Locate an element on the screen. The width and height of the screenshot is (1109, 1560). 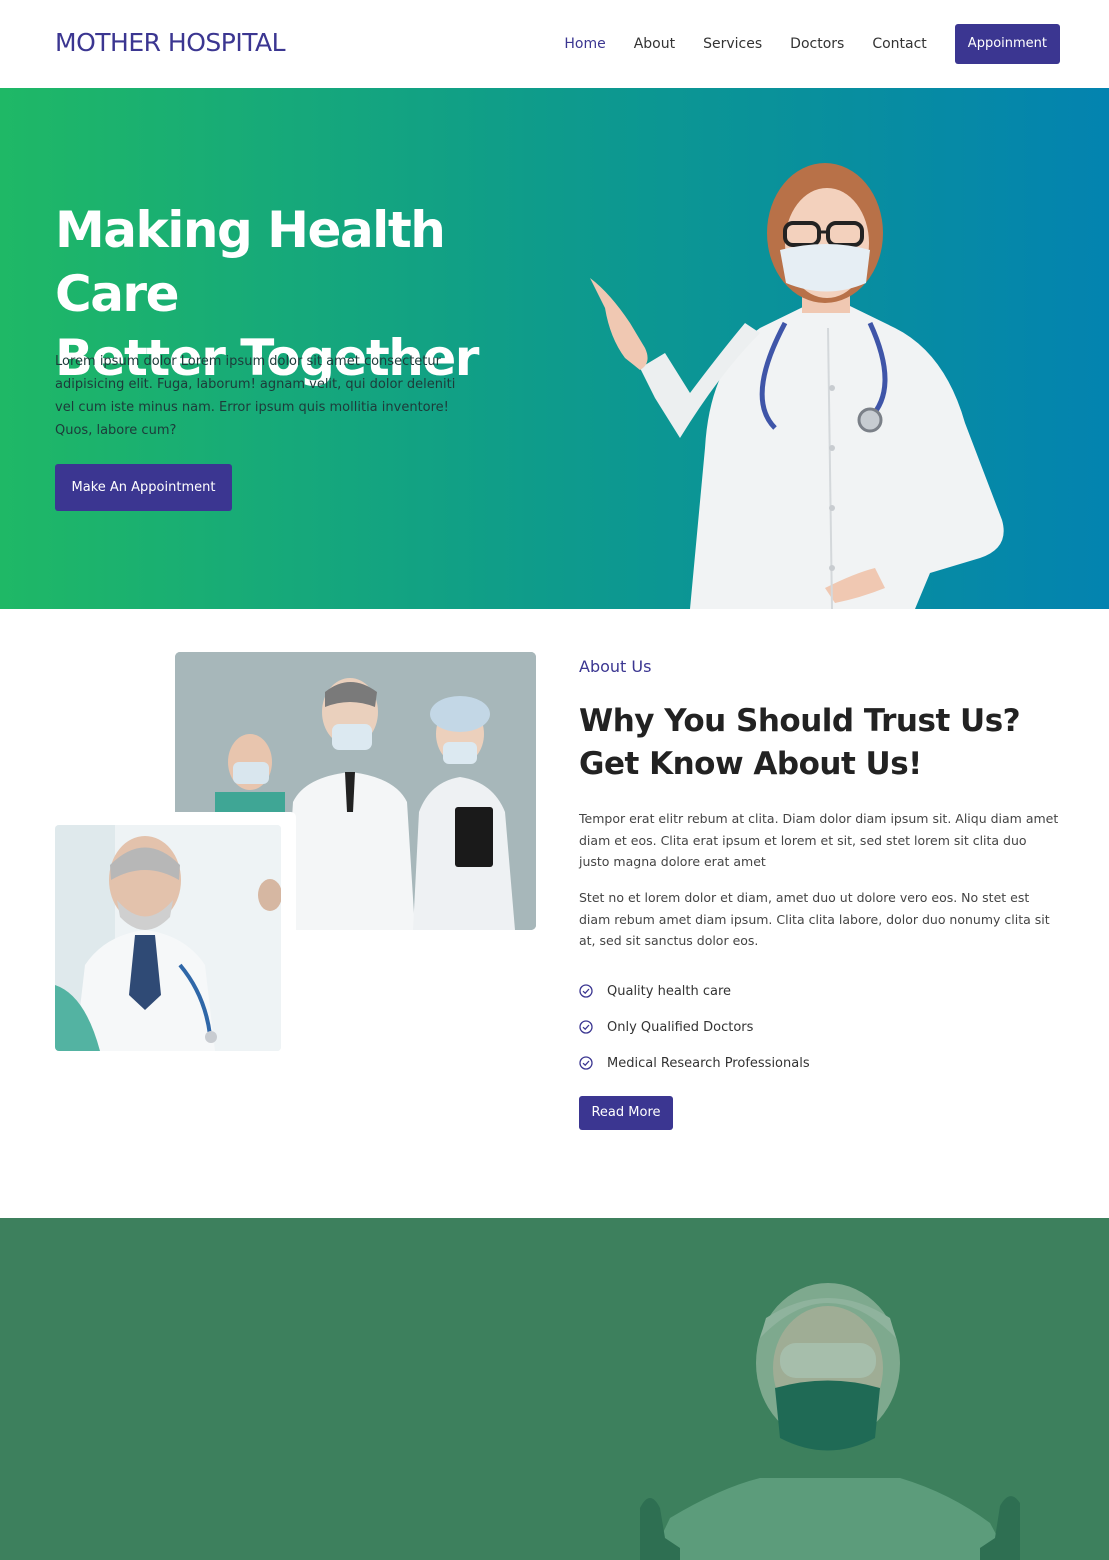
nav-about: About is located at coordinates (654, 44).